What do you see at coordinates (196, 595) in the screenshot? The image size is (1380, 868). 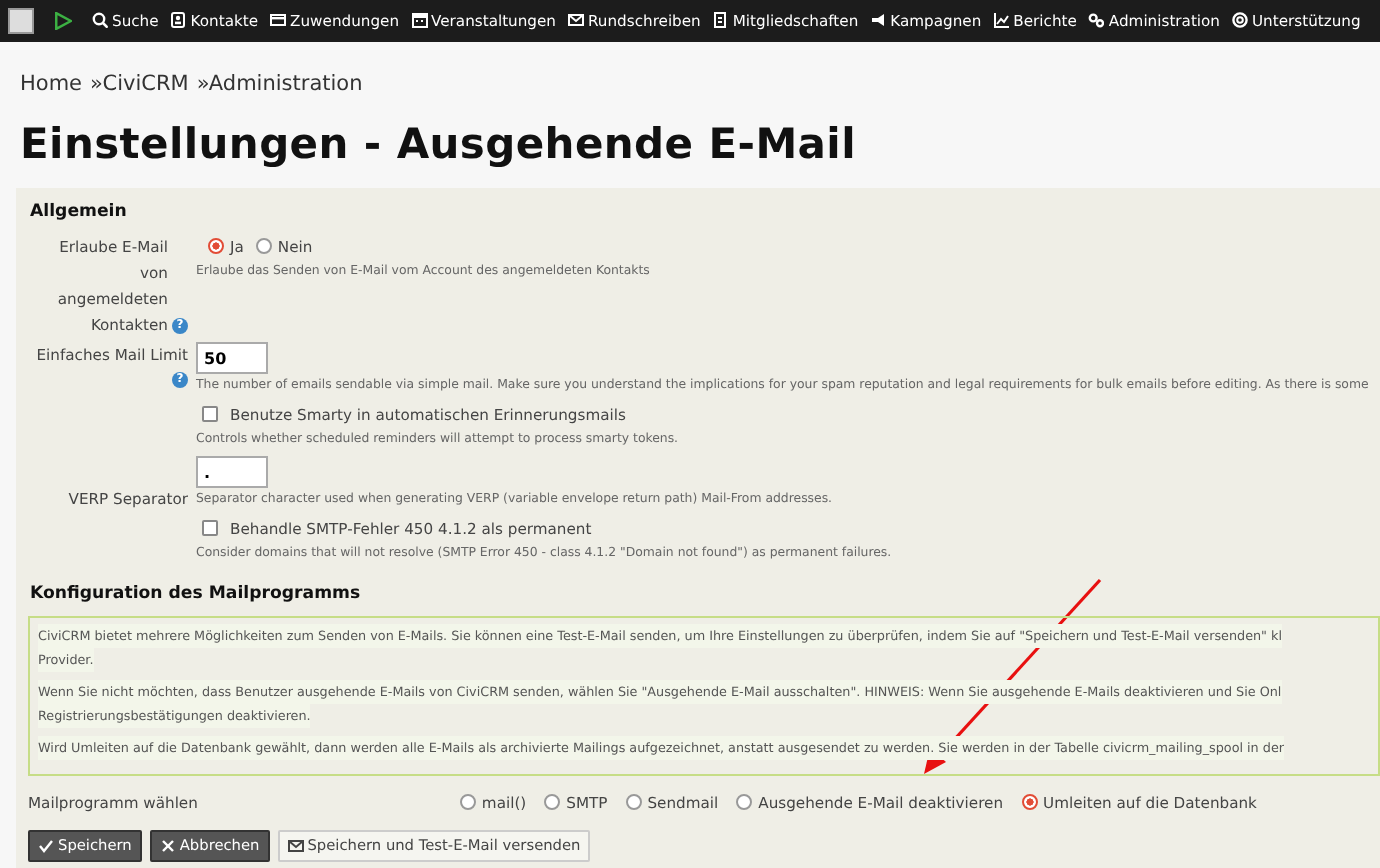 I see `section-heading: Konfiguration des Mailprogramms` at bounding box center [196, 595].